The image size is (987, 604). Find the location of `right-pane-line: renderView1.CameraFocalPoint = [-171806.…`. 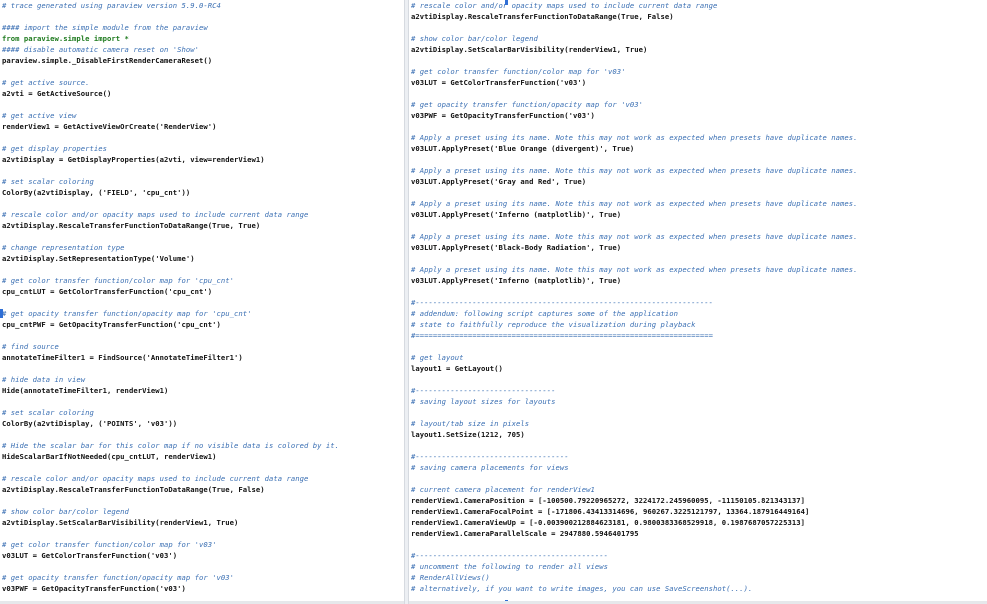

right-pane-line: renderView1.CameraFocalPoint = [-171806.… is located at coordinates (610, 511).